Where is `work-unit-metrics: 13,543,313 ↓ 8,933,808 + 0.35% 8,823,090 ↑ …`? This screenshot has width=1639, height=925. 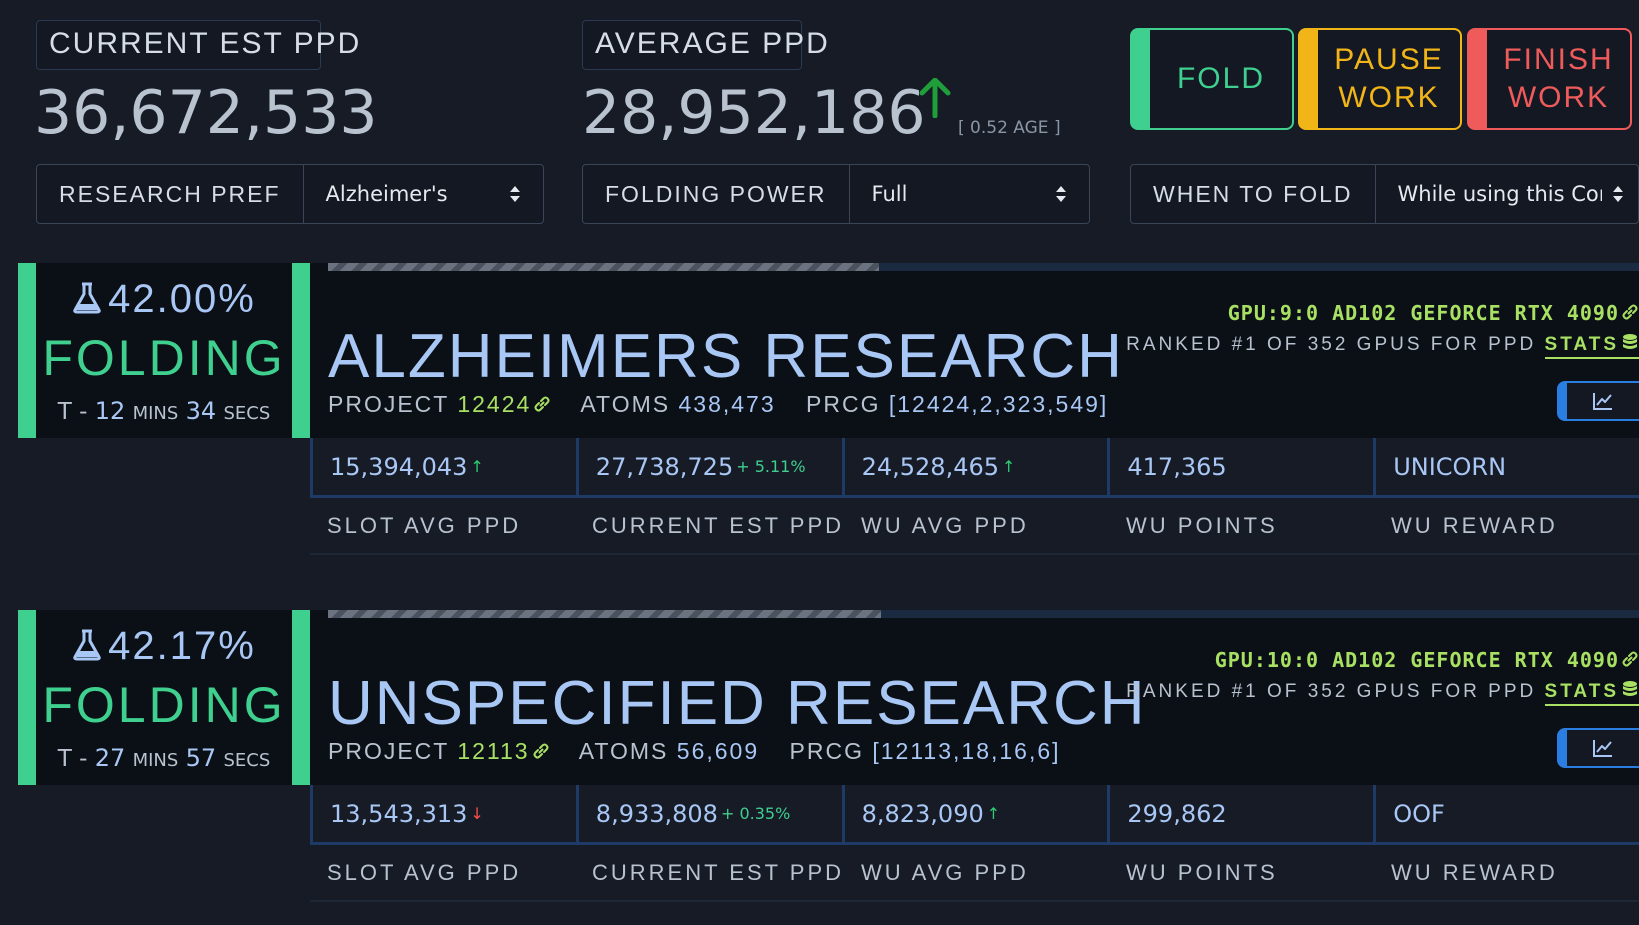
work-unit-metrics: 13,543,313 ↓ 8,933,808 + 0.35% 8,823,090 ↑ … is located at coordinates (974, 843).